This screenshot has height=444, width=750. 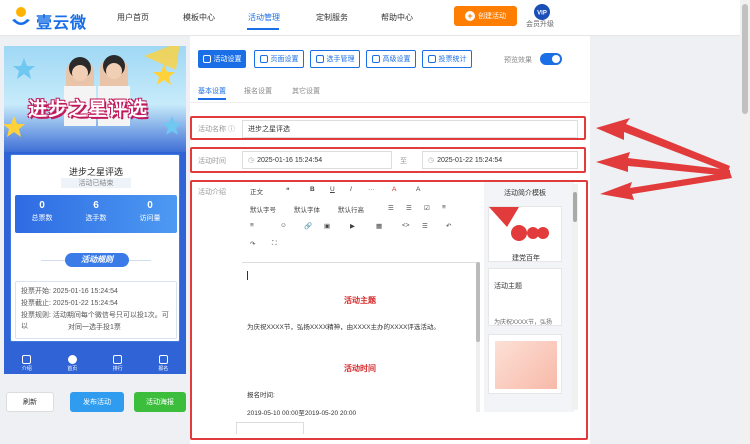 What do you see at coordinates (97, 260) in the screenshot?
I see `activity-rules-button: 活动规则` at bounding box center [97, 260].